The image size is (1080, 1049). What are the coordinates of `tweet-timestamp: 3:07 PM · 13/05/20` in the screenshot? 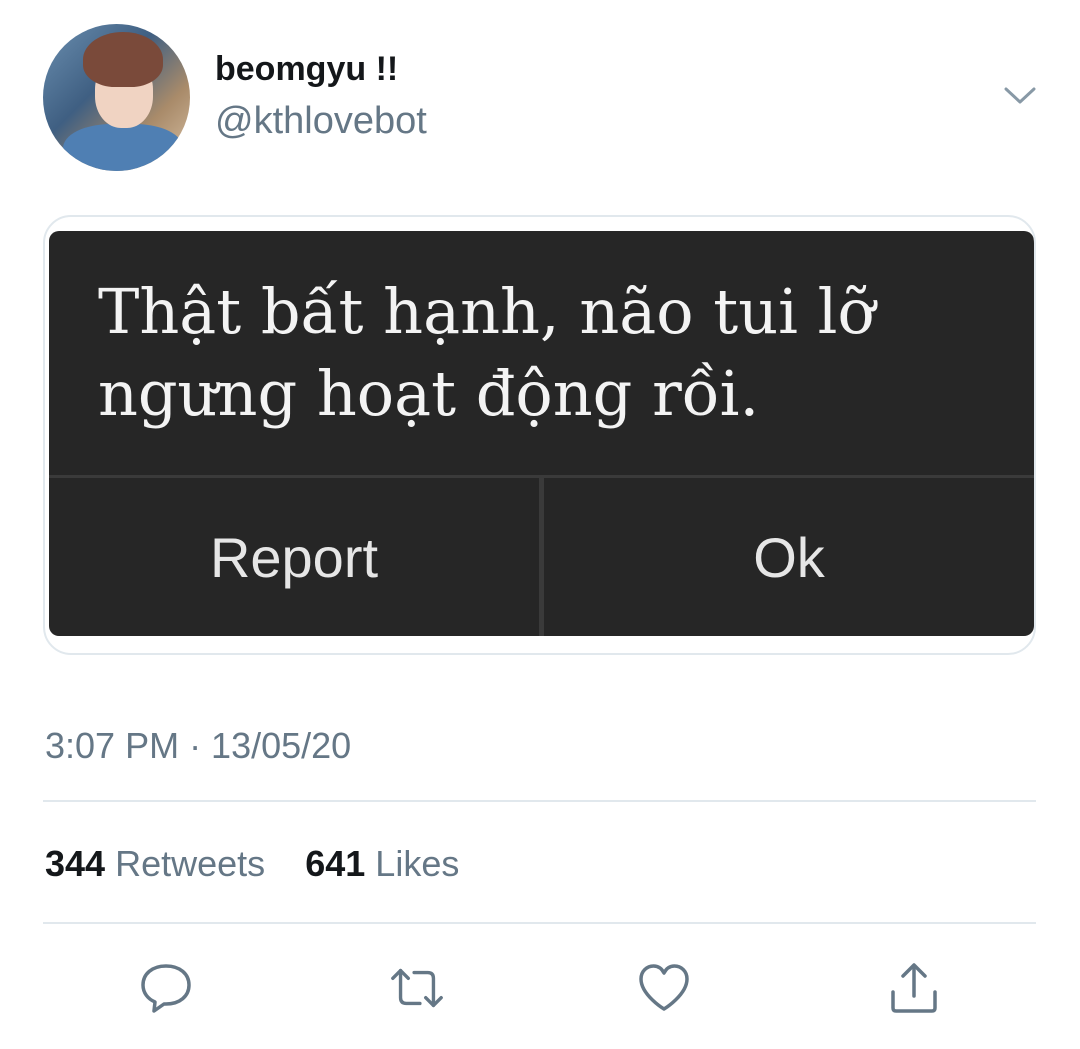 It's located at (198, 746).